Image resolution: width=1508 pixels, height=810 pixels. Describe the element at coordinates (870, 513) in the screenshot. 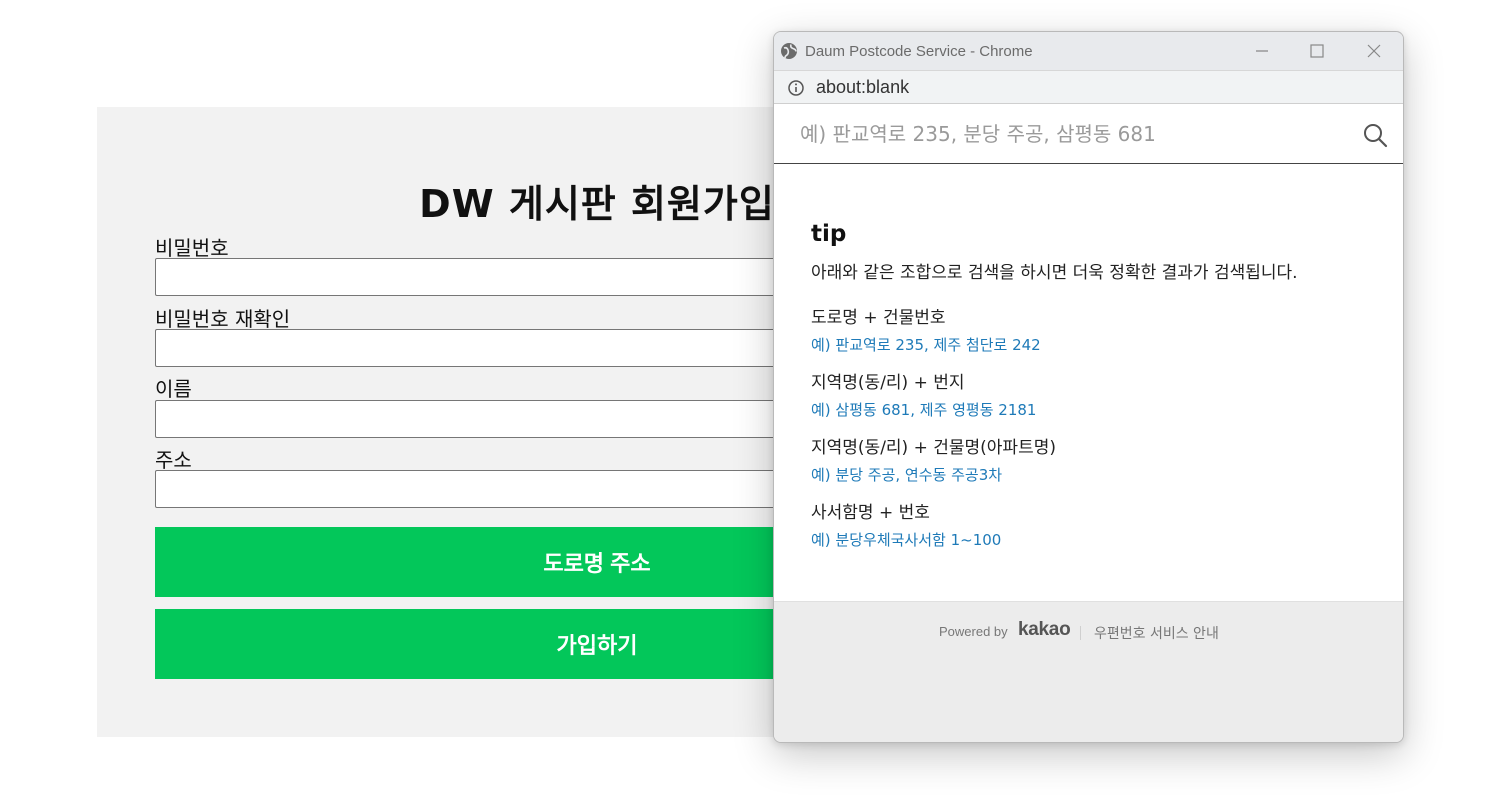

I see `tip-item-label: 사서함명 + 번호` at that location.